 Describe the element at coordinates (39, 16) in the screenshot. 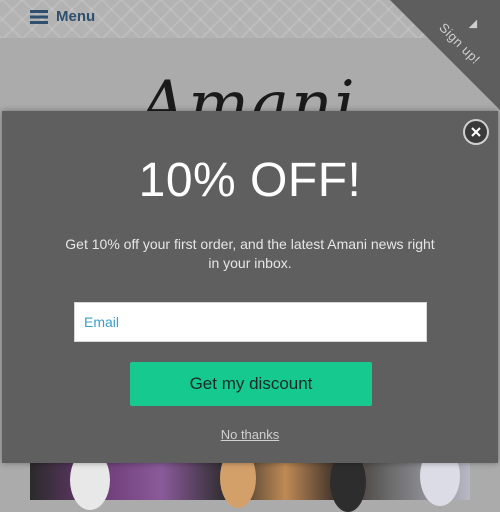

I see `hamburger-icon` at that location.